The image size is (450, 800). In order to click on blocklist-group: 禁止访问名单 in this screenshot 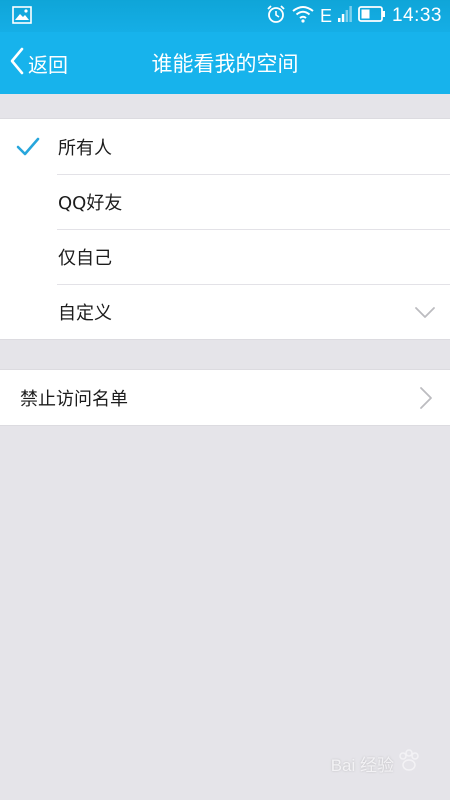, I will do `click(225, 397)`.